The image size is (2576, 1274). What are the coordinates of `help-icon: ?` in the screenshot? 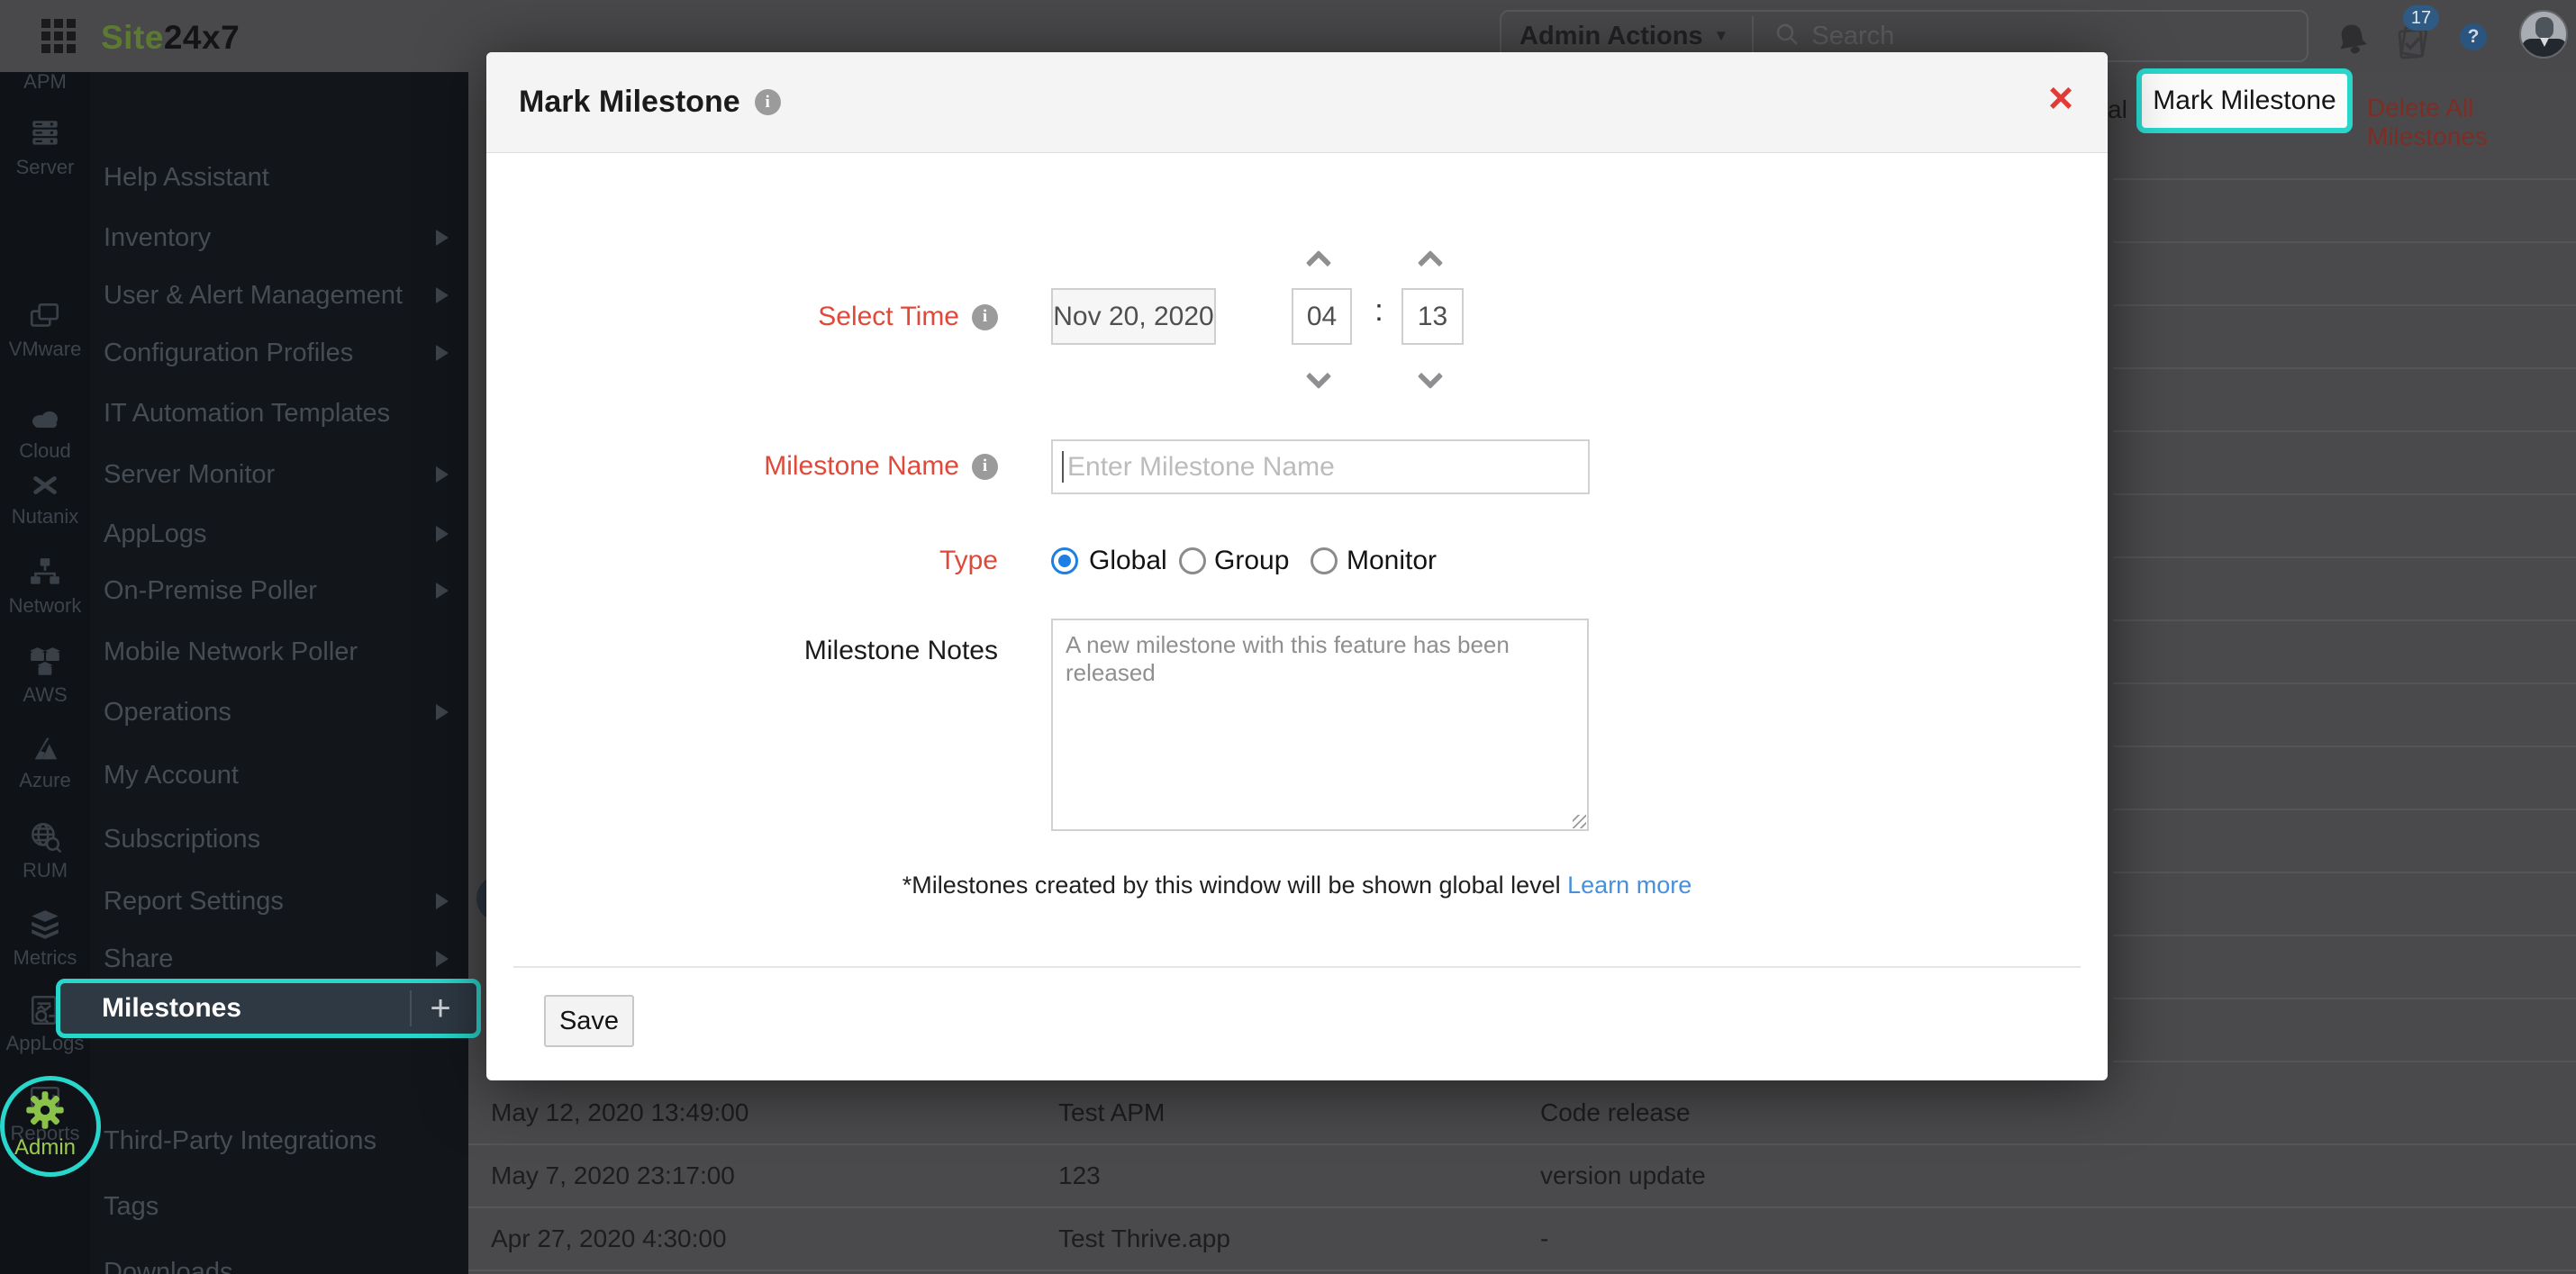 It's located at (2473, 36).